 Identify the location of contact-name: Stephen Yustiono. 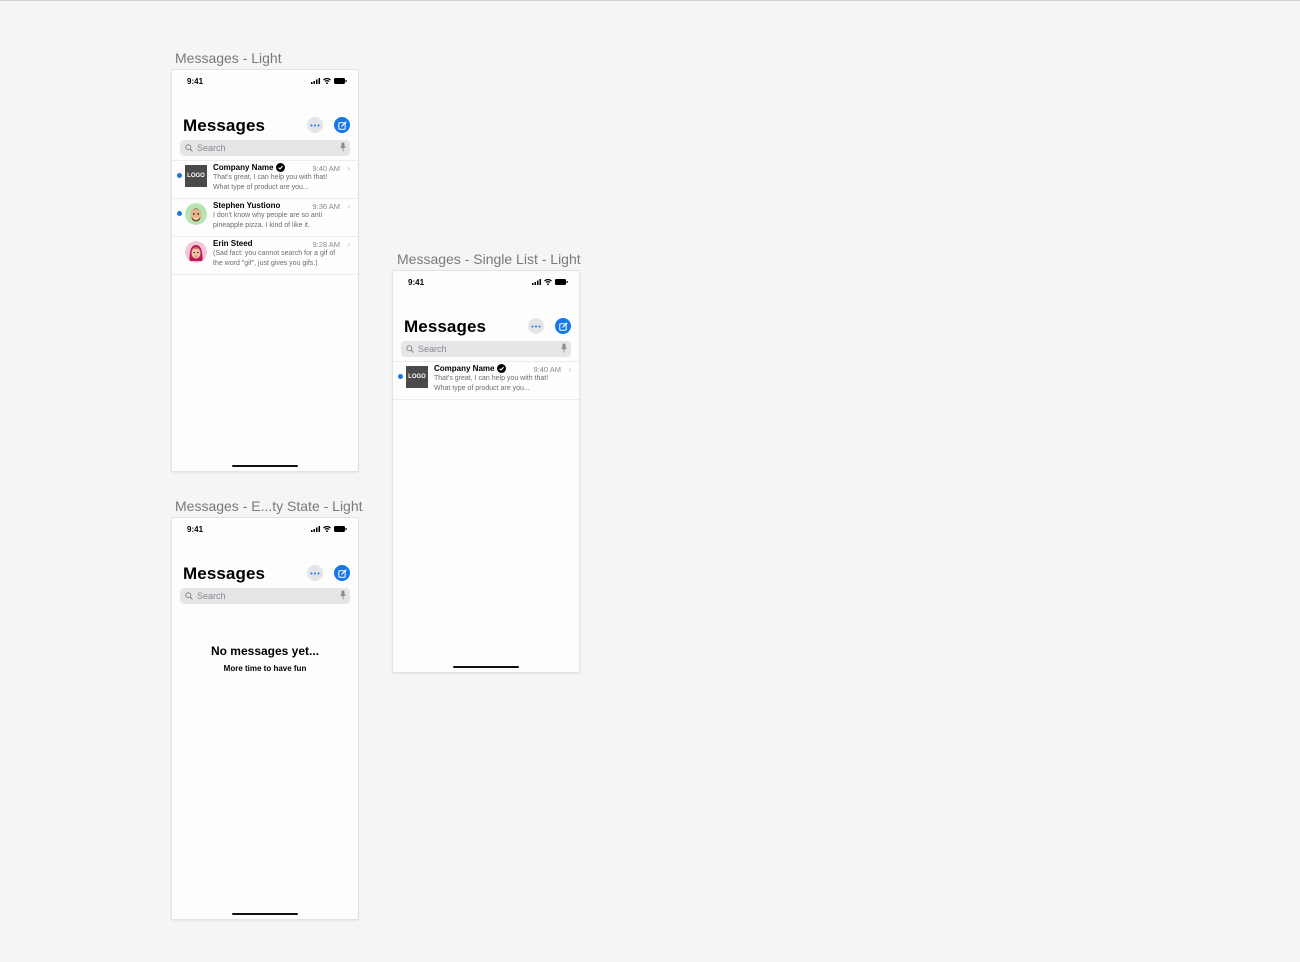
(247, 205).